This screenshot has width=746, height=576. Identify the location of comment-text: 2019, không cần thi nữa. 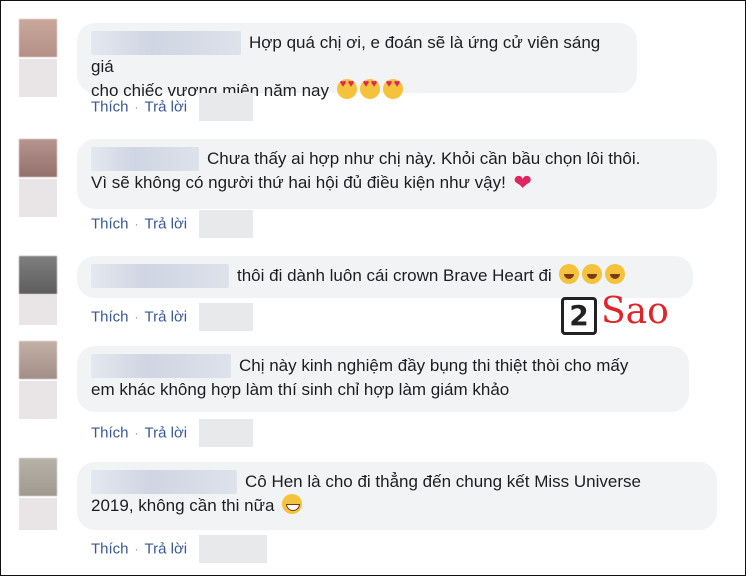
(183, 505).